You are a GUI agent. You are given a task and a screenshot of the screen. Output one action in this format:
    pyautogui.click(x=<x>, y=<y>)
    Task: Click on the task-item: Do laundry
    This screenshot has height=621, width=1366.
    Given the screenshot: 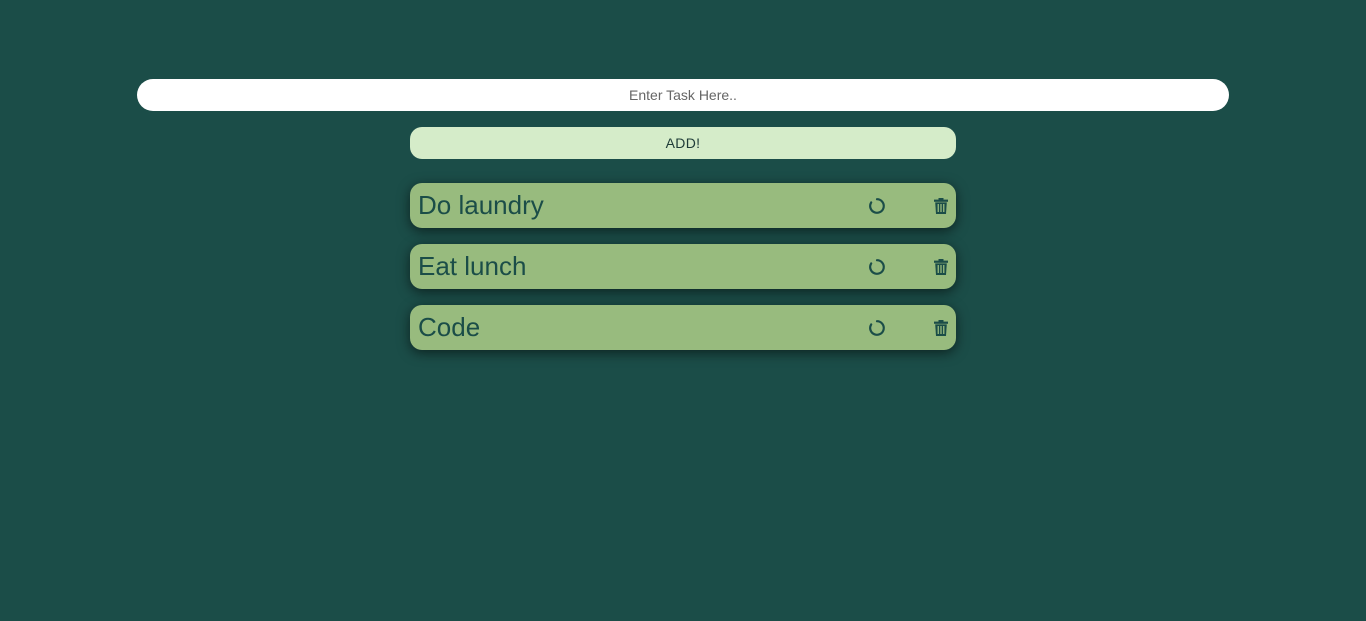 What is the action you would take?
    pyautogui.click(x=683, y=205)
    